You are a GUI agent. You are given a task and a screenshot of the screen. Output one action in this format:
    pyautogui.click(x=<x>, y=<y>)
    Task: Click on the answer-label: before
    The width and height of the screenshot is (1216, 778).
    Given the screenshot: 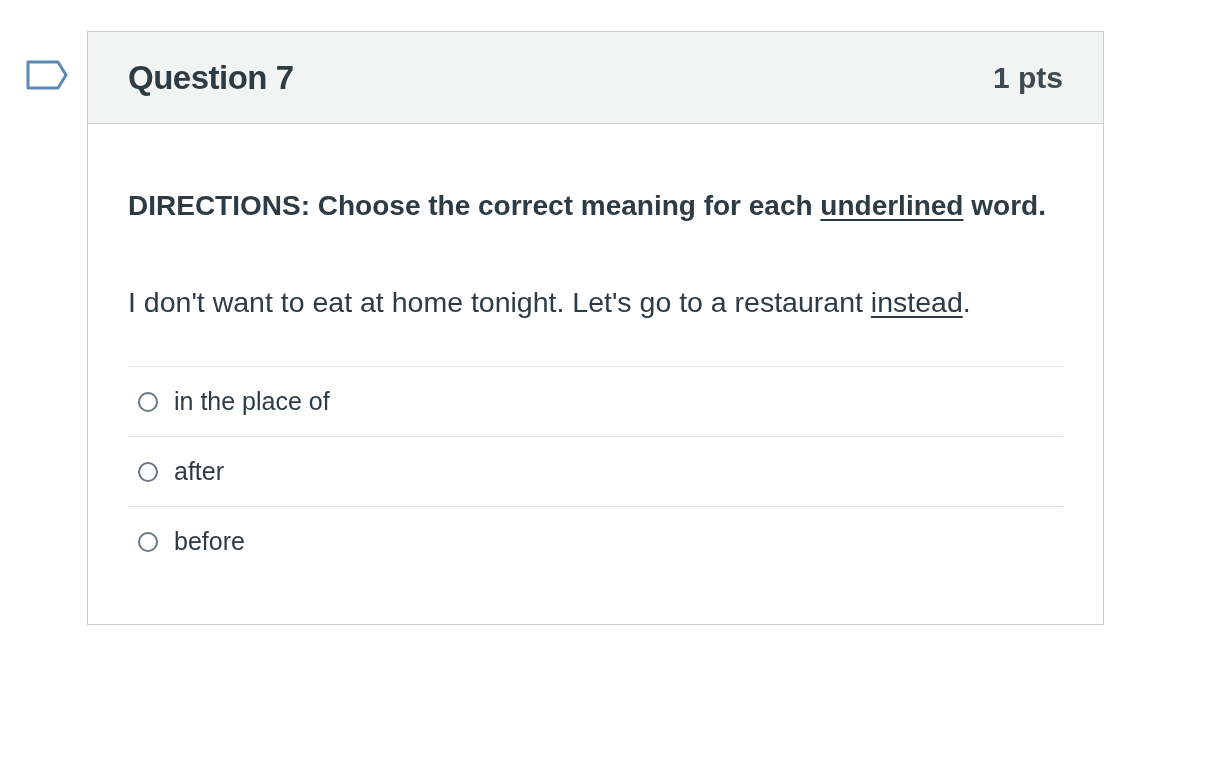 What is the action you would take?
    pyautogui.click(x=209, y=541)
    